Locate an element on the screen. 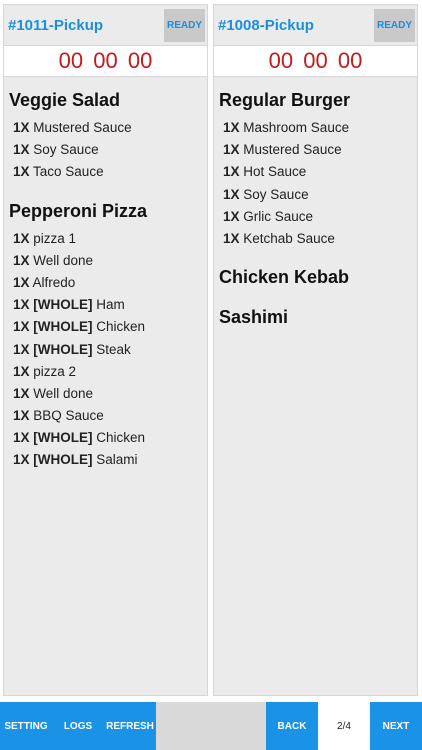 Image resolution: width=422 pixels, height=750 pixels. modifier-text: Ketchab Sauce is located at coordinates (289, 238).